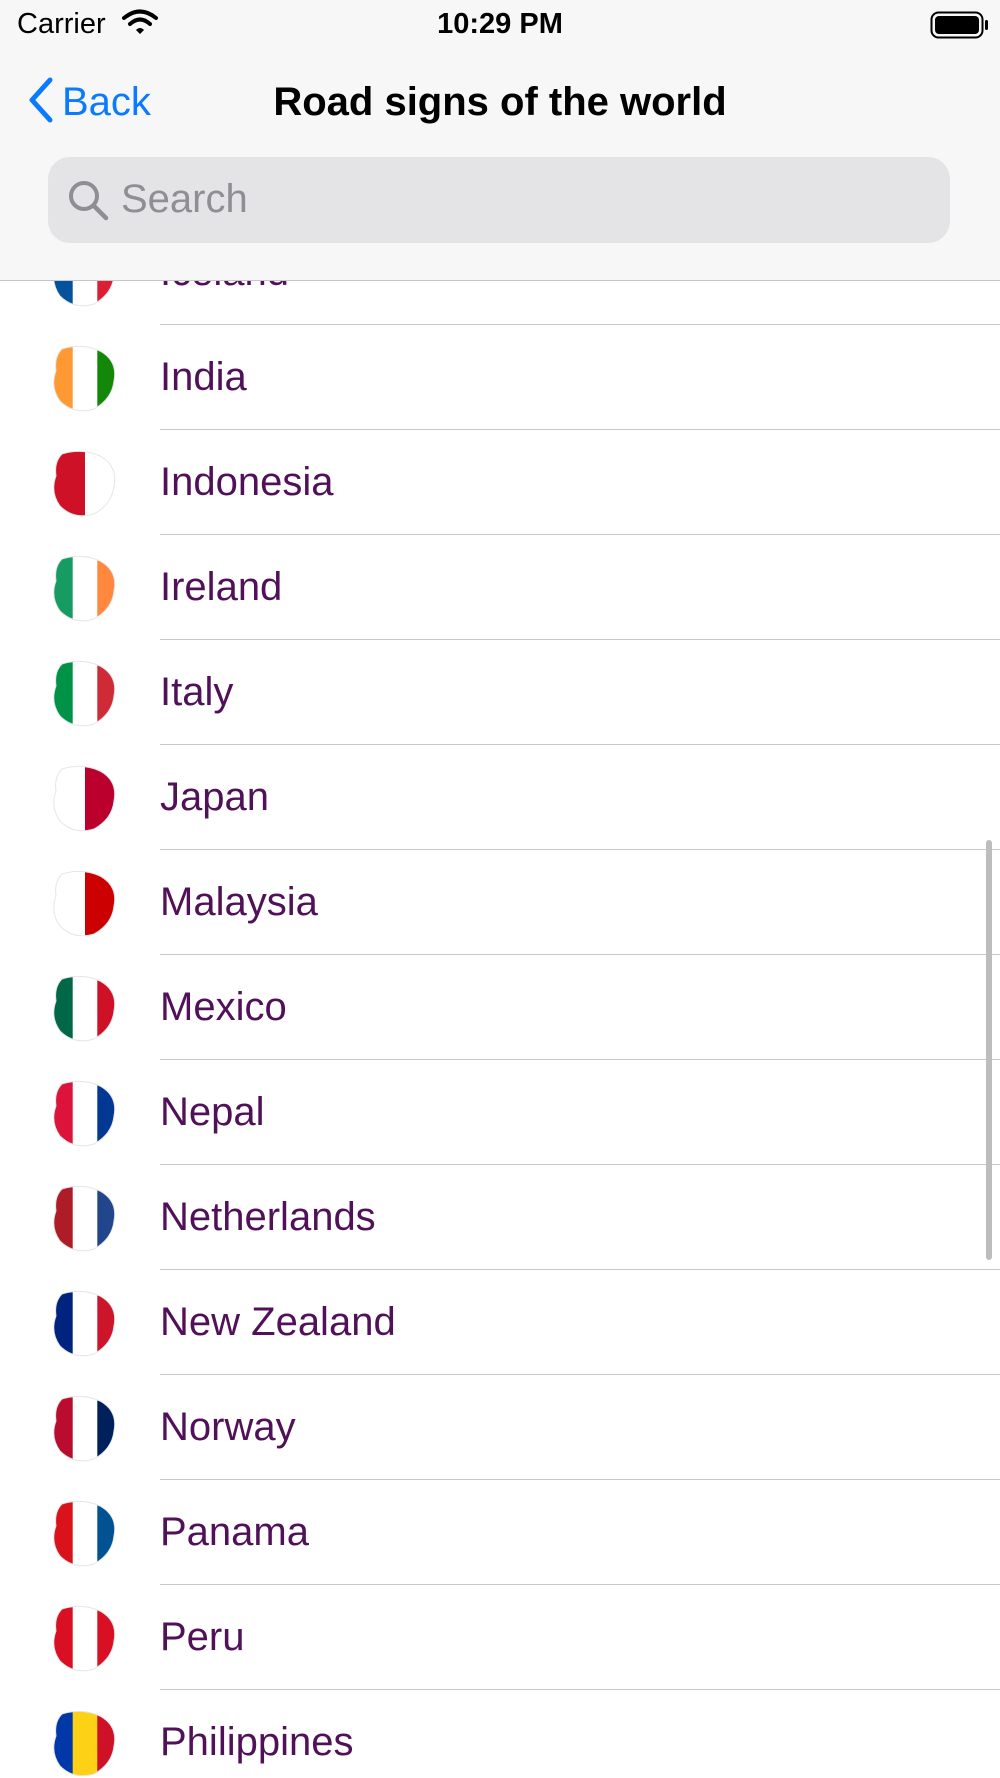 The width and height of the screenshot is (1000, 1778). What do you see at coordinates (500, 797) in the screenshot?
I see `list-item: Japan` at bounding box center [500, 797].